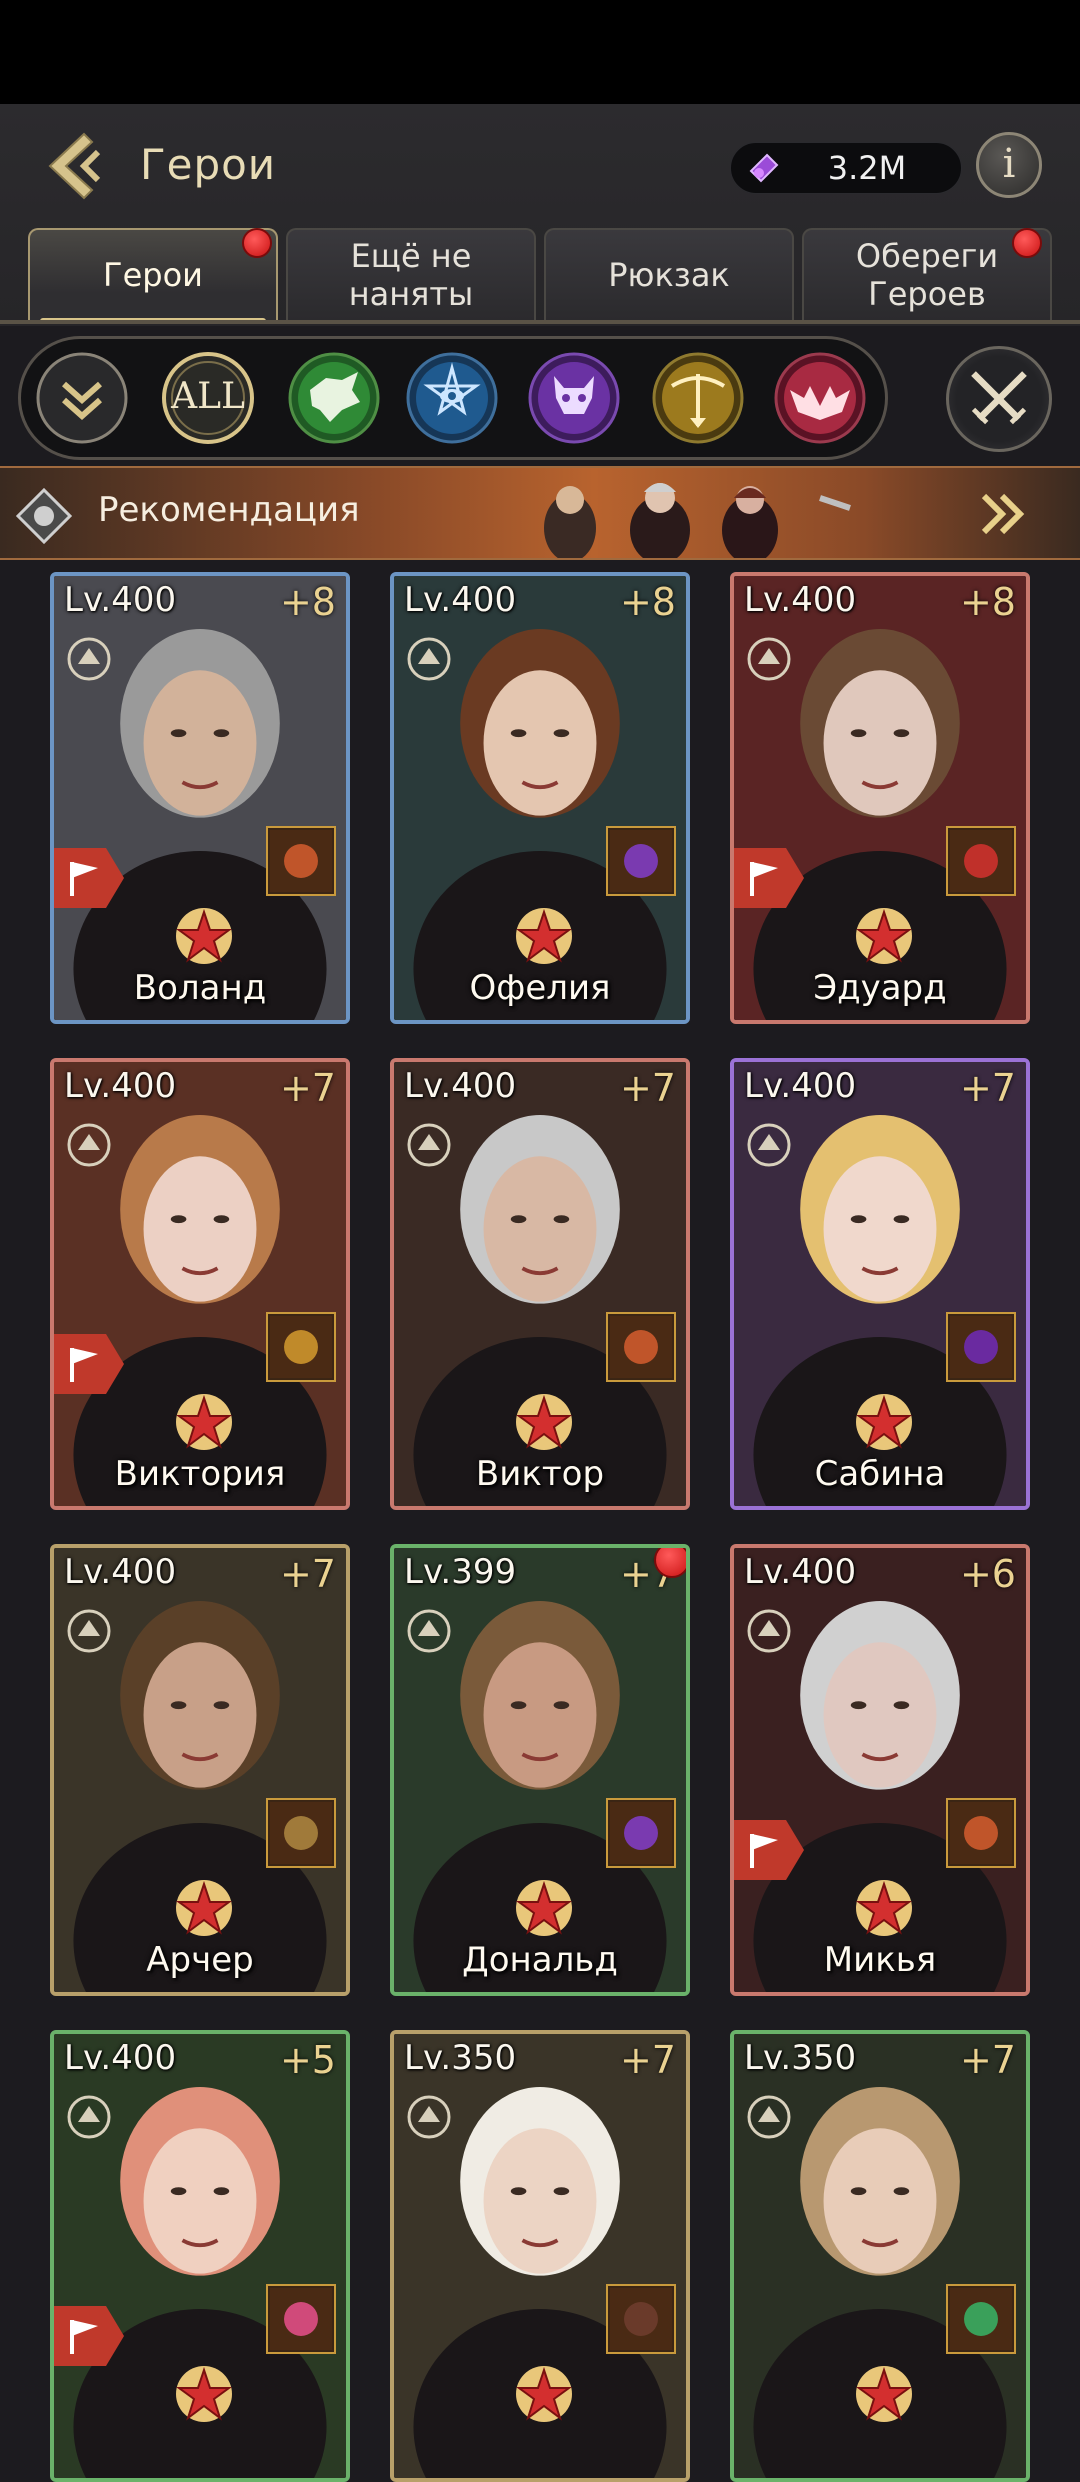 The image size is (1080, 2482). I want to click on hero-card-8: Lv.399 +7 Дональд, so click(540, 1770).